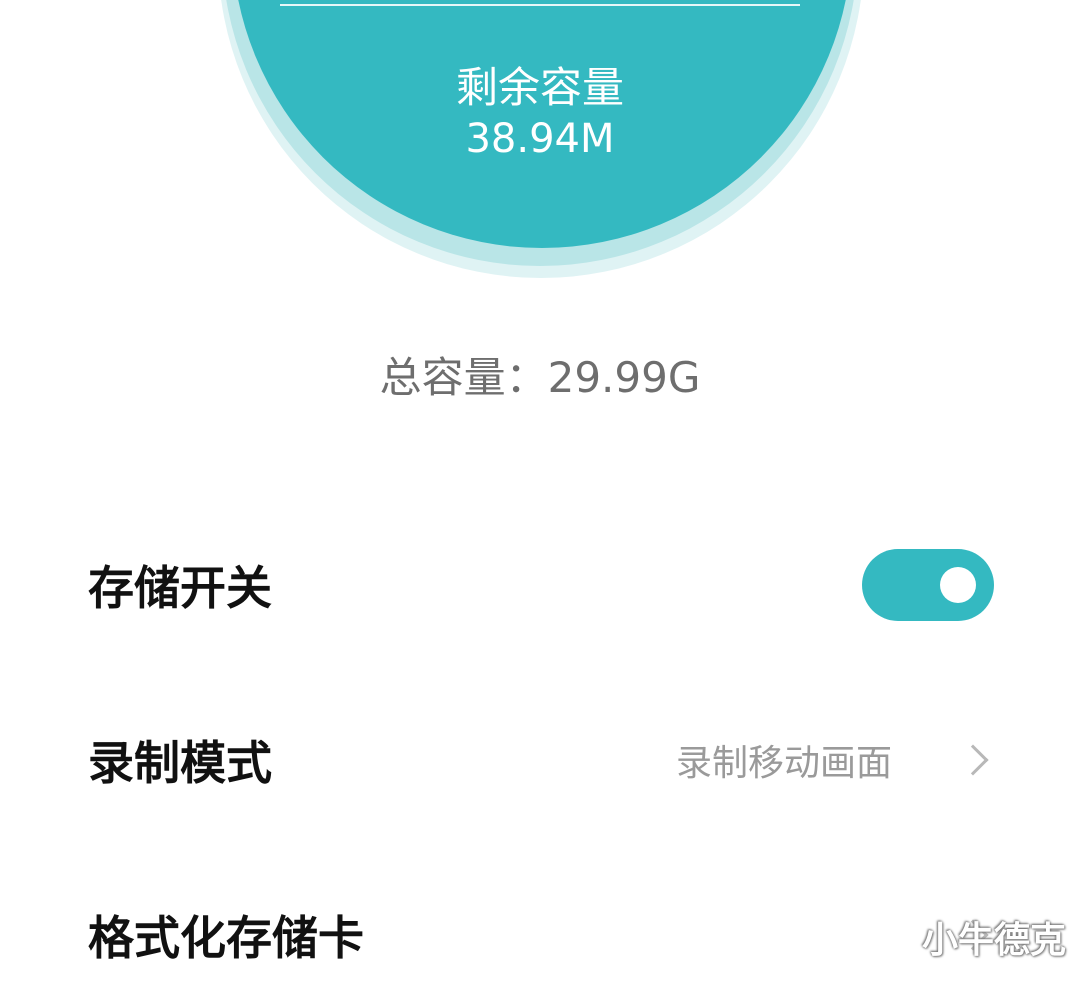  I want to click on chevron-right-icon, so click(973, 760).